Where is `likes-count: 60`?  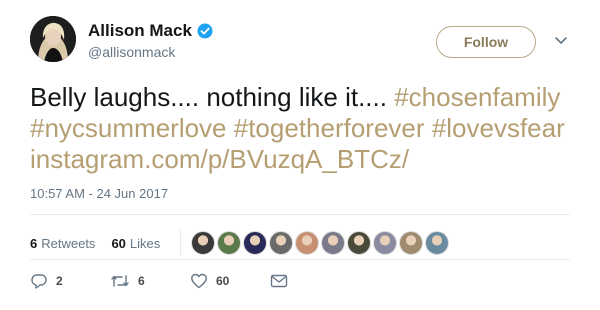 likes-count: 60 is located at coordinates (118, 243).